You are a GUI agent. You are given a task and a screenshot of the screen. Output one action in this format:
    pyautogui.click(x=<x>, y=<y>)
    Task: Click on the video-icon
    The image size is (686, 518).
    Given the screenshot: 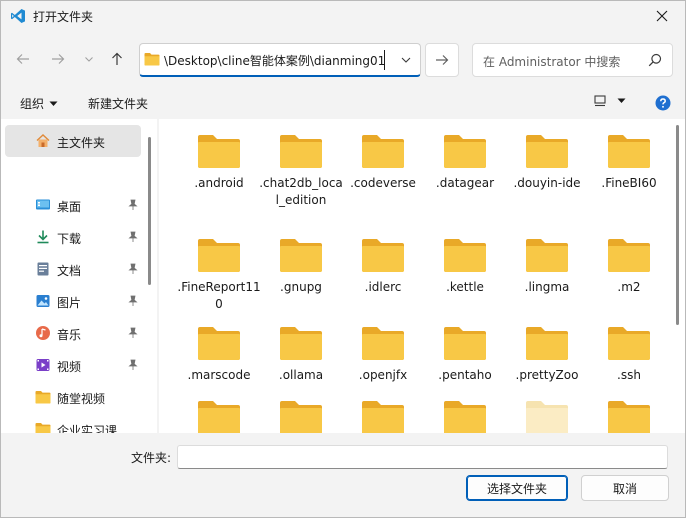 What is the action you would take?
    pyautogui.click(x=43, y=365)
    